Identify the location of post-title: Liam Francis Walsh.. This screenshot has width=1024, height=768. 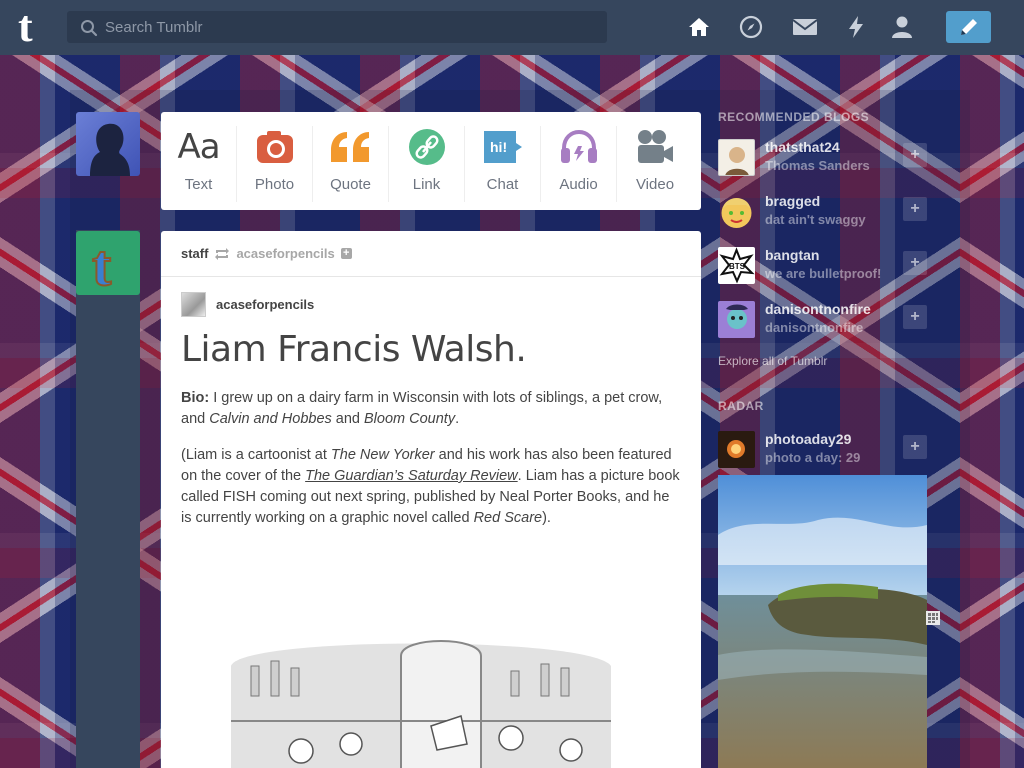
(354, 349).